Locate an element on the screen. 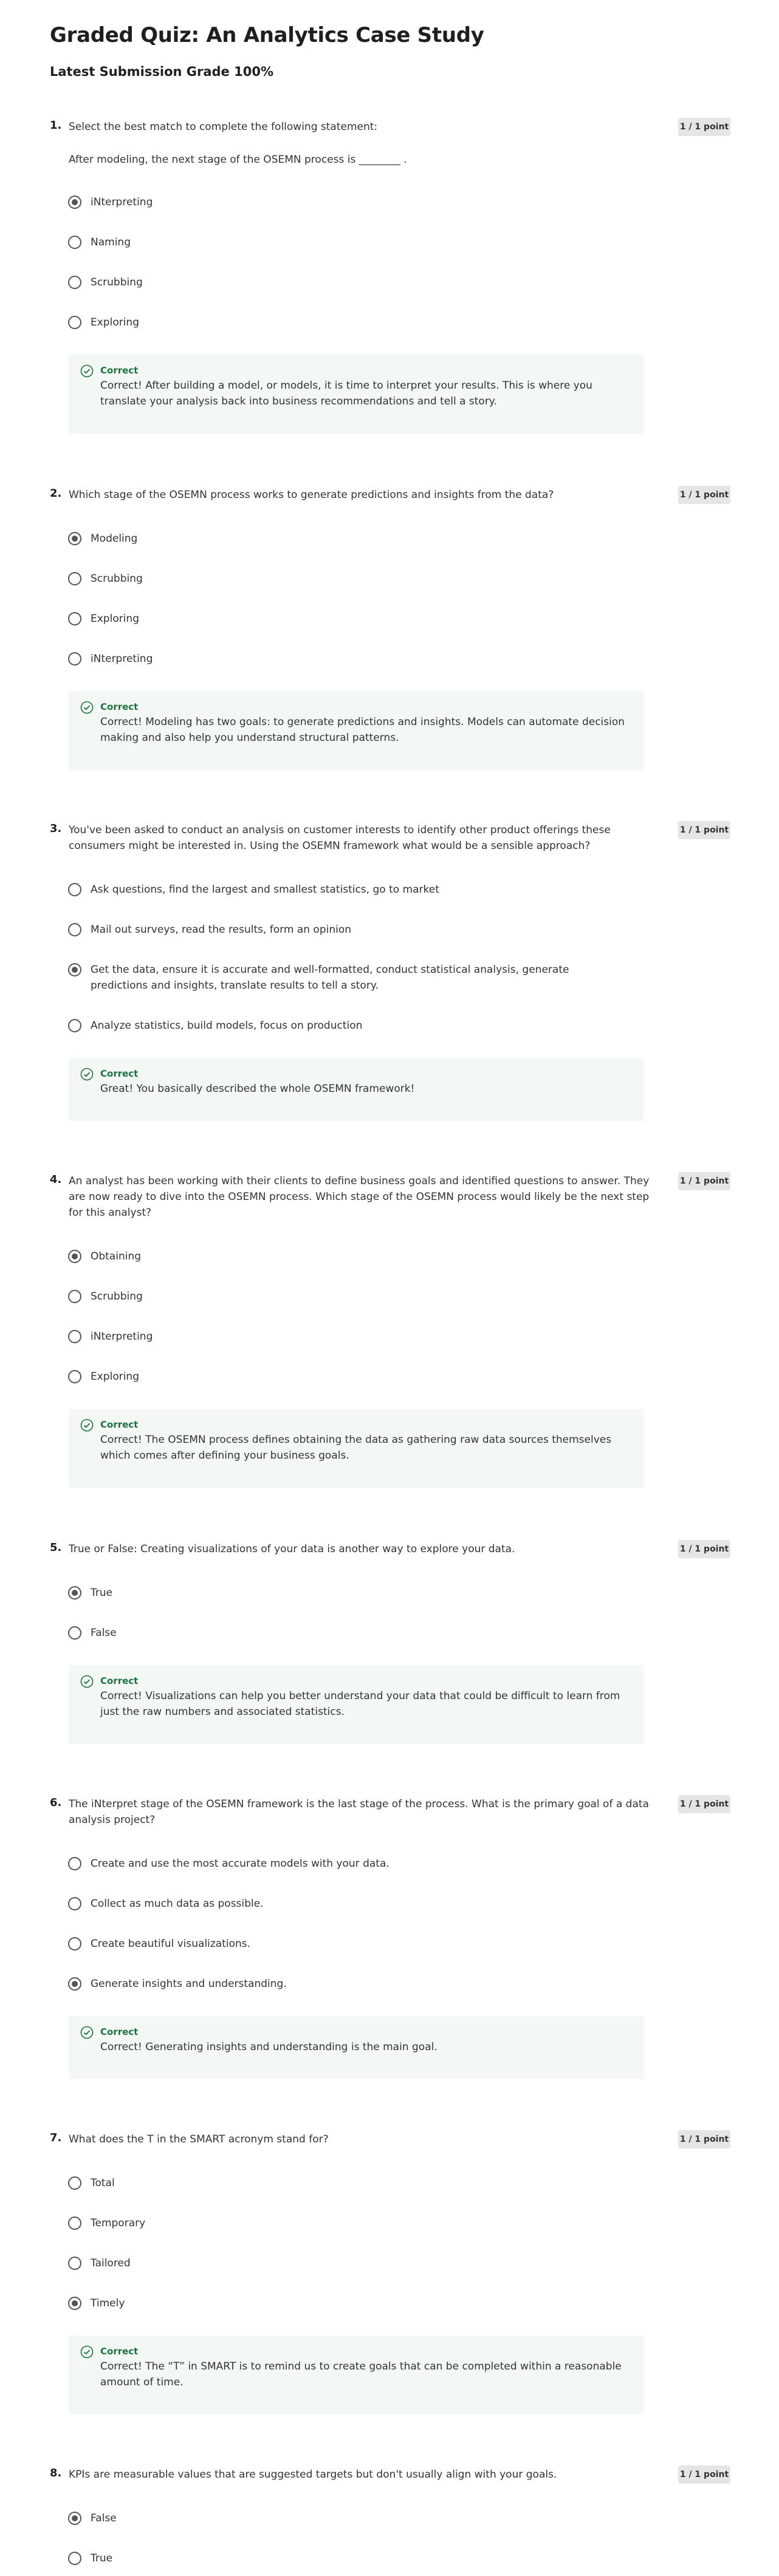 Image resolution: width=779 pixels, height=2576 pixels. option-label: Temporary is located at coordinates (119, 2223).